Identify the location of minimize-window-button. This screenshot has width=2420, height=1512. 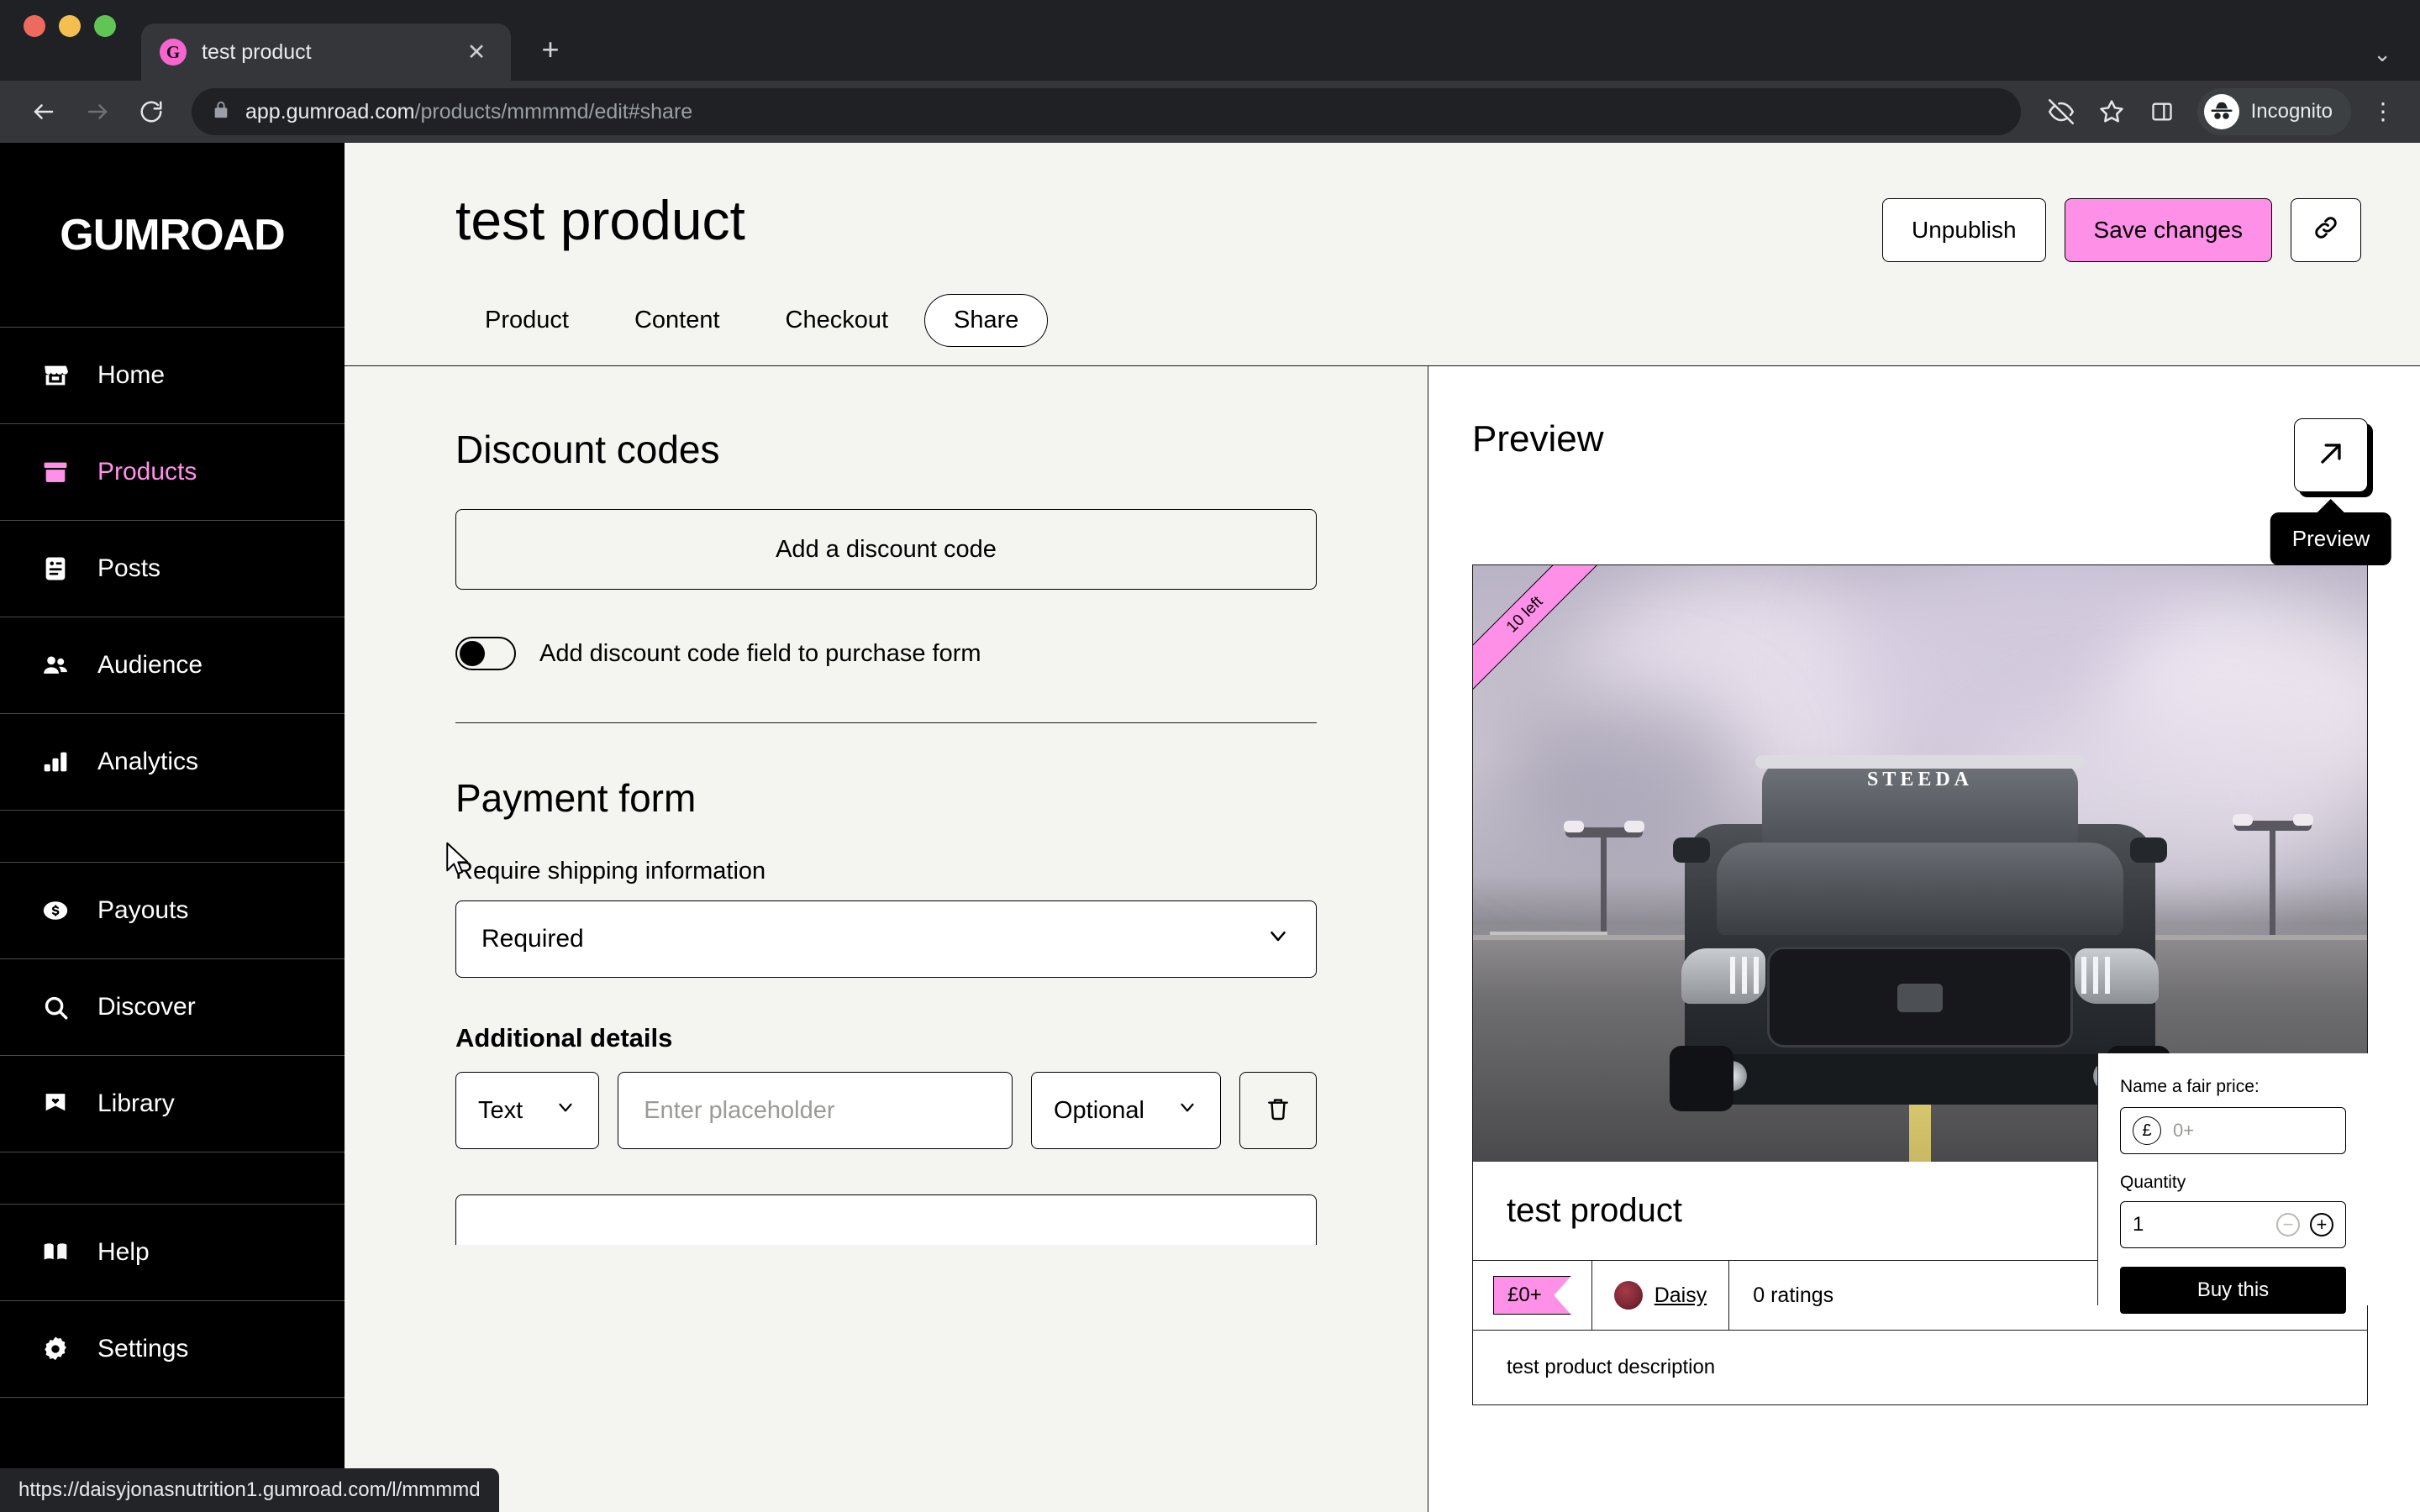
(70, 26).